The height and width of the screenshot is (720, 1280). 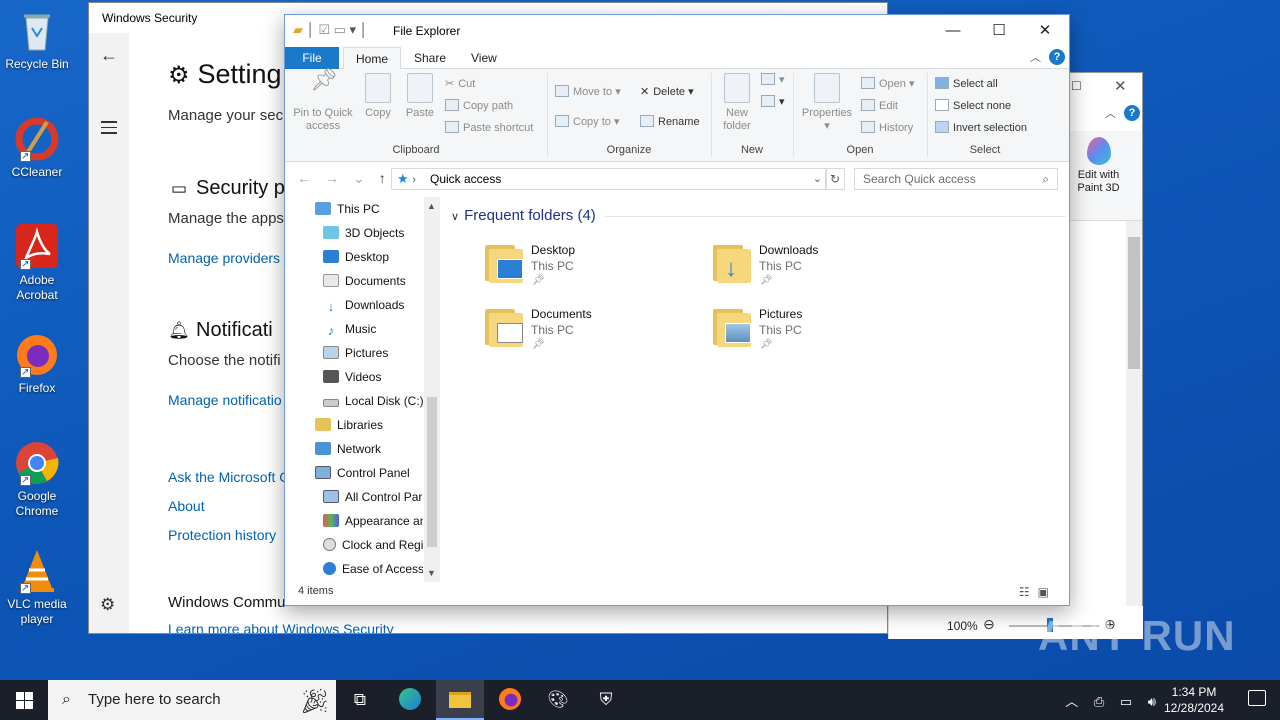 I want to click on tray-icons: ︿ ⎙ ▭ 🔊︎, so click(x=1113, y=700).